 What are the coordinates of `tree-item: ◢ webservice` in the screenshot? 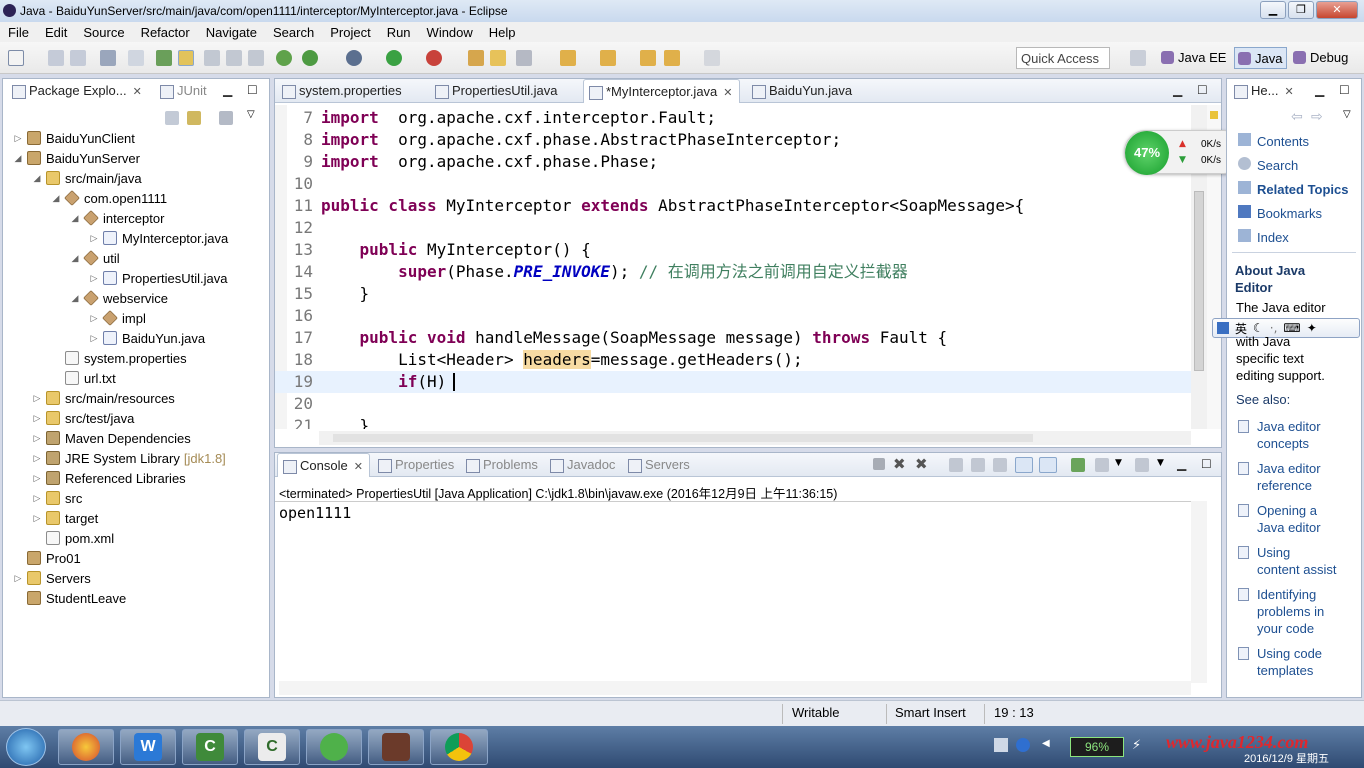 It's located at (119, 298).